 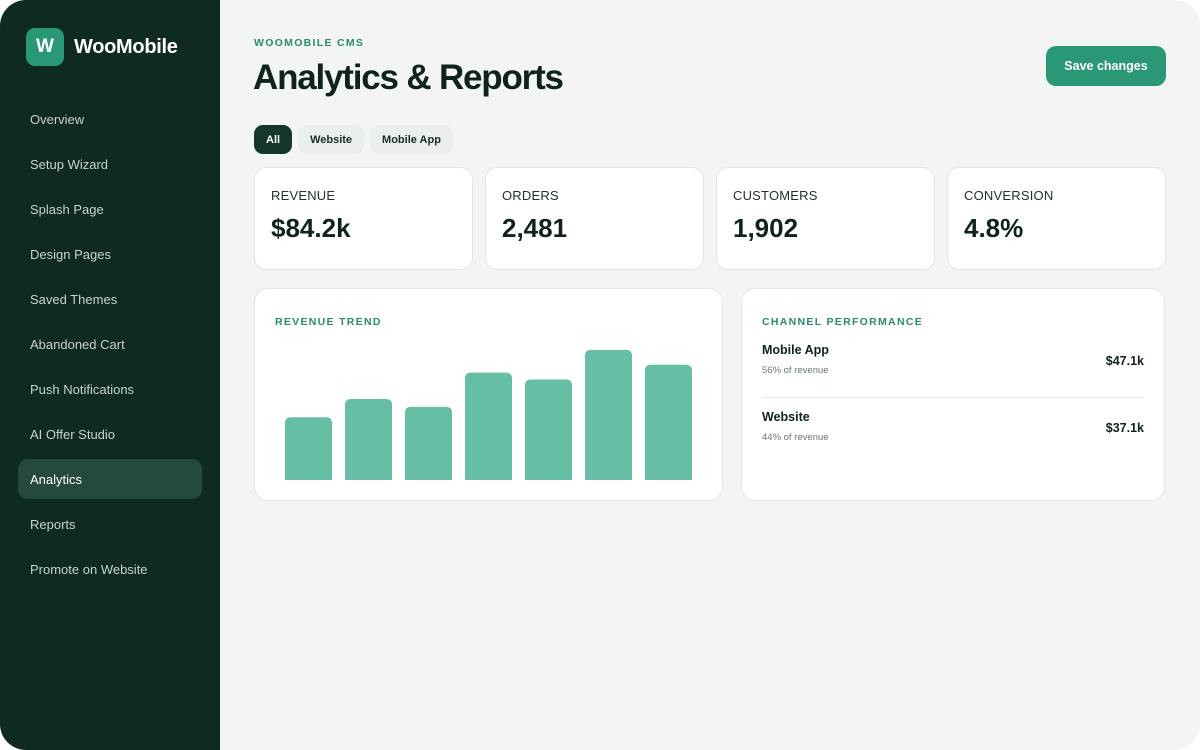 I want to click on filter-tabs: All Website Mobile App, so click(x=356, y=139).